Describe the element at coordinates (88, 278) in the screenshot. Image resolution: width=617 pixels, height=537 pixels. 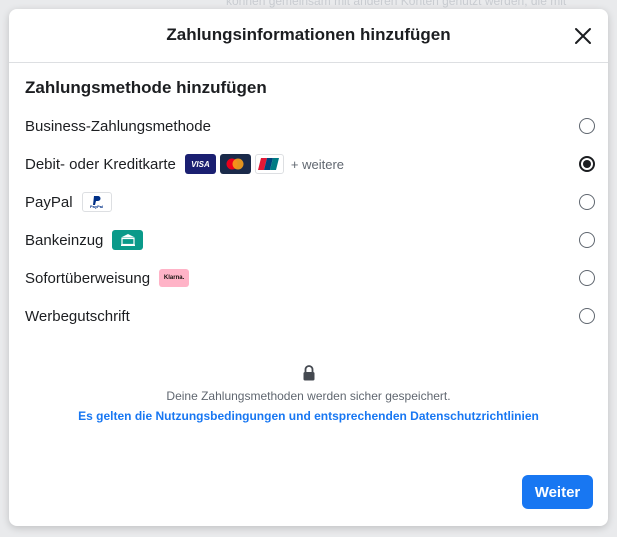
I see `method-label: Sofortüberweisung` at that location.